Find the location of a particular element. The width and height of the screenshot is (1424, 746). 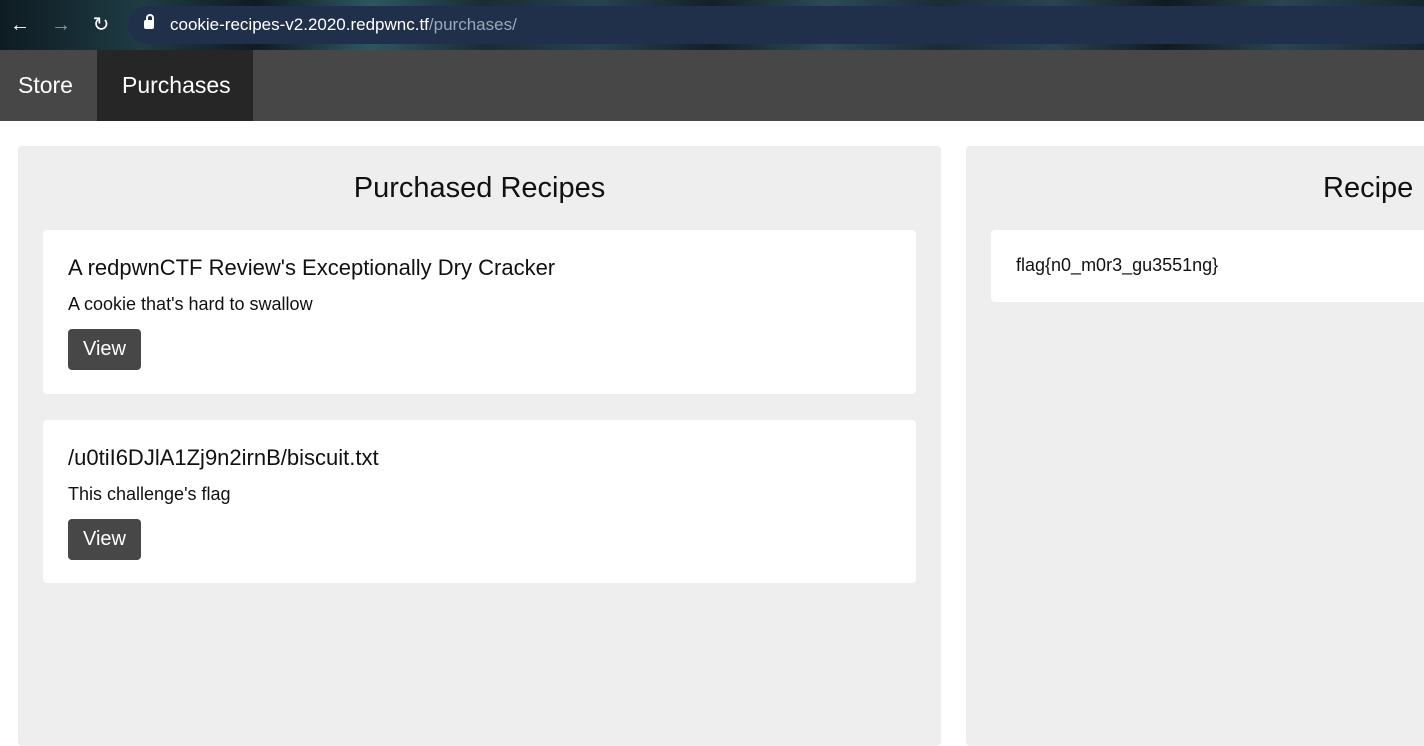

recipe-name: /u0tiI6DJlA1Zj9n2irnB/biscuit.txt is located at coordinates (223, 457).